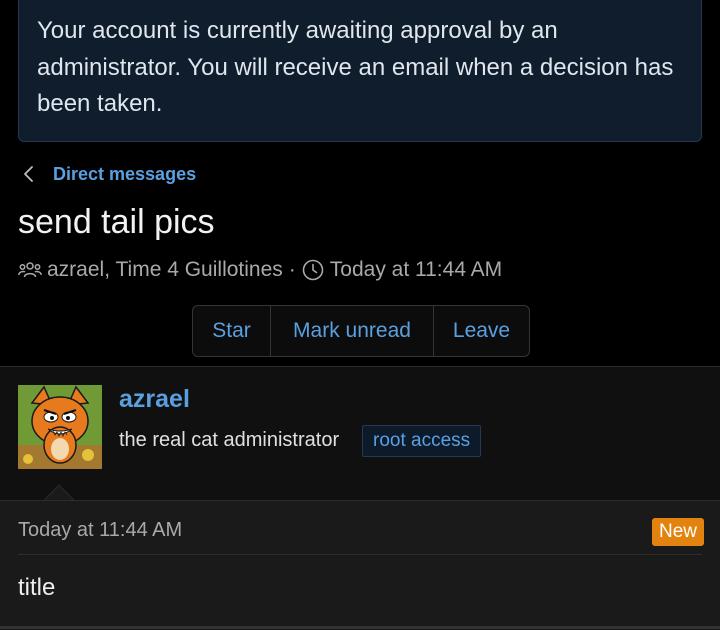  What do you see at coordinates (100, 530) in the screenshot?
I see `message-date: Today at 11:44 AM` at bounding box center [100, 530].